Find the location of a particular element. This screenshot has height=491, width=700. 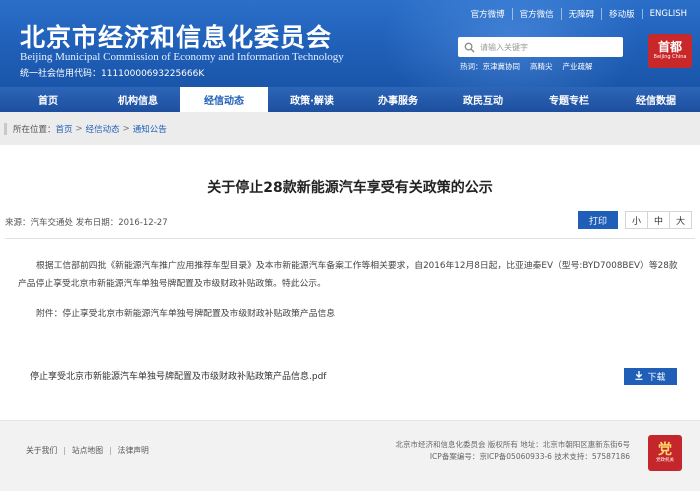

footer-links: 关于我们 | 站点地图 | 法律声明 is located at coordinates (87, 450).